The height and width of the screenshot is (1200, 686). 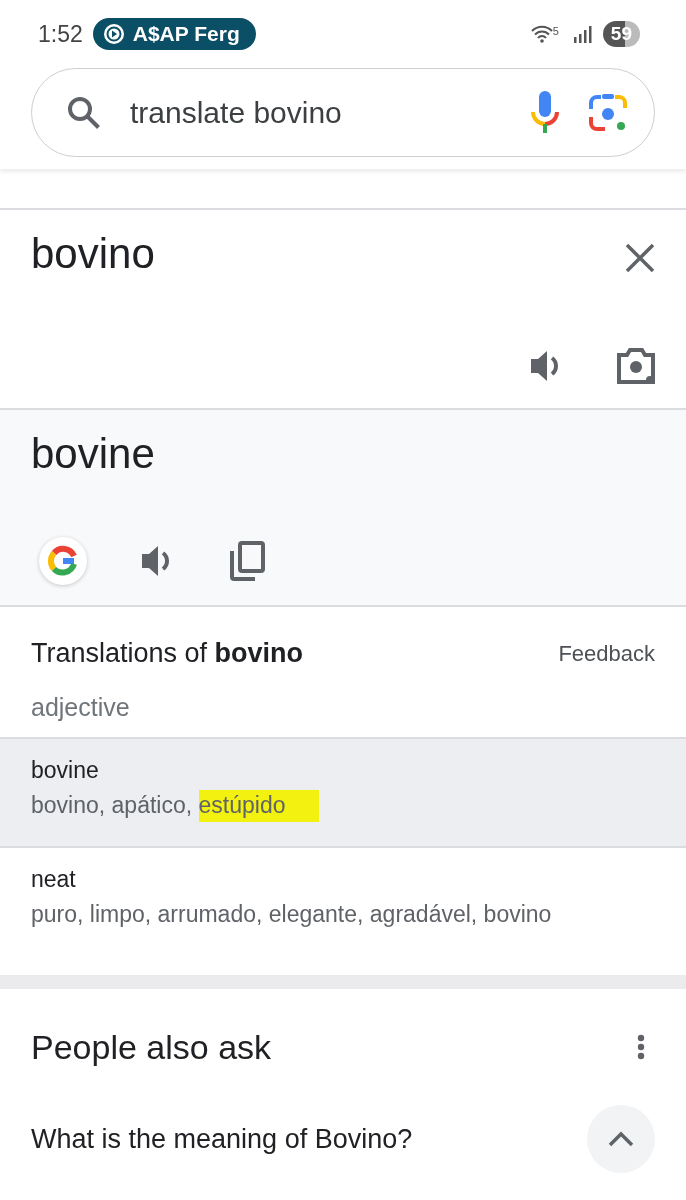 What do you see at coordinates (582, 34) in the screenshot?
I see `signal-icon` at bounding box center [582, 34].